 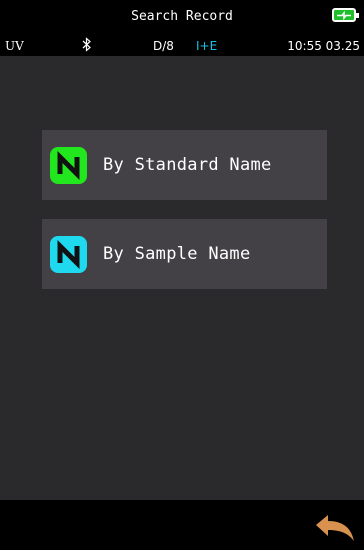 I want to click on measure-mode-indicator: I+E, so click(x=207, y=46).